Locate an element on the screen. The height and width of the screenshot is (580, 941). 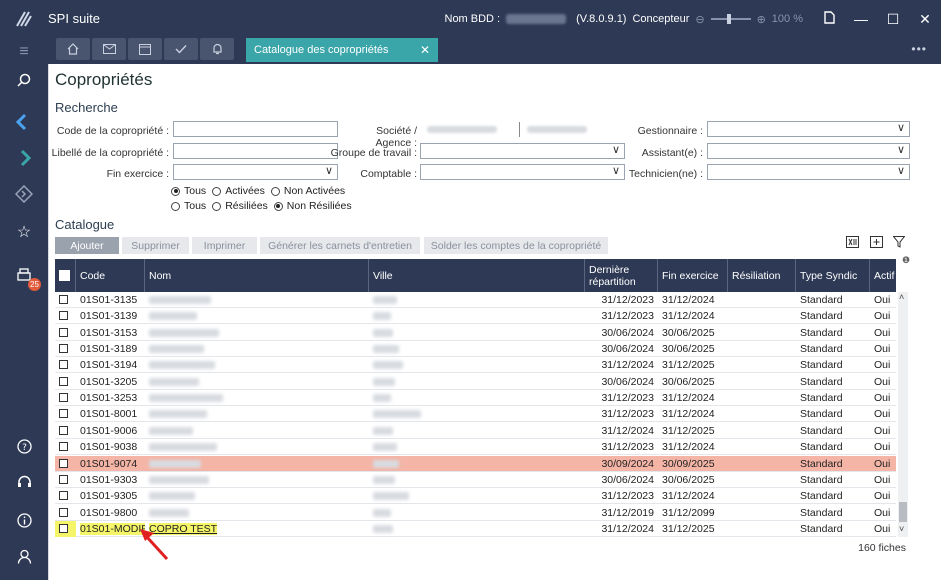
tab-catalogue-coproprietes: Catalogue des copropriétés ✕ is located at coordinates (342, 50).